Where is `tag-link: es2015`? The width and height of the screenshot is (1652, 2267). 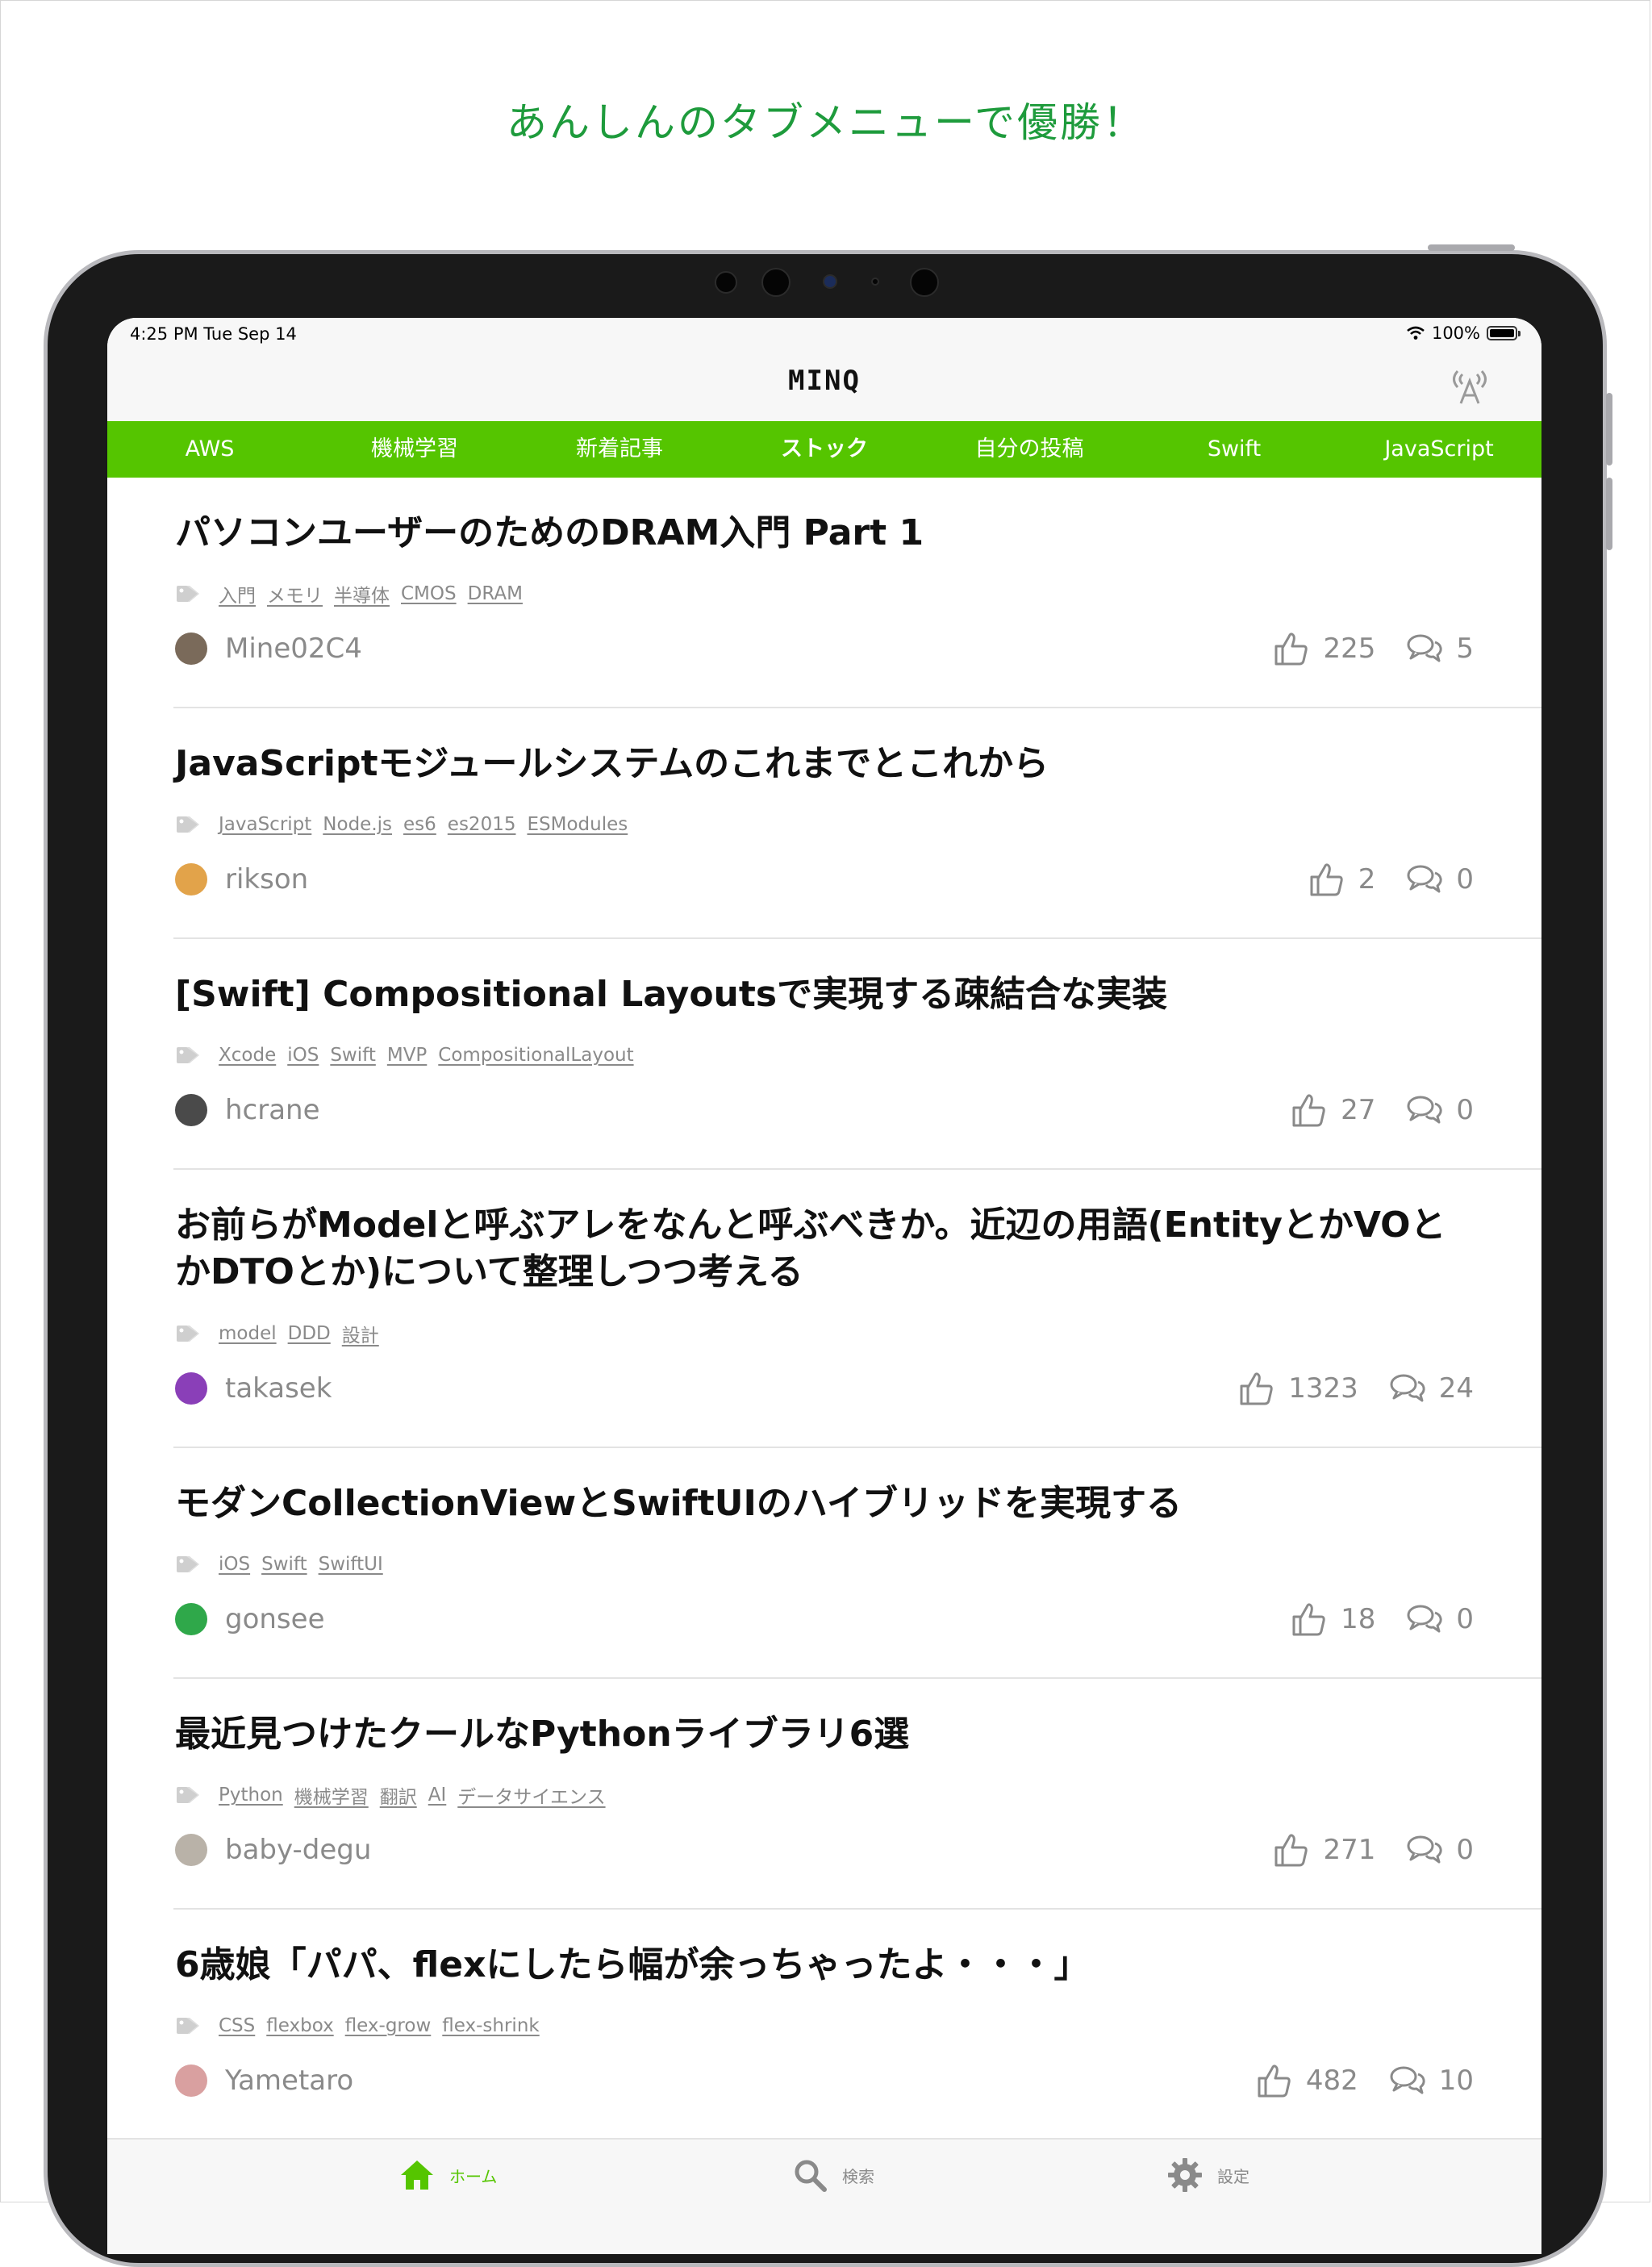
tag-link: es2015 is located at coordinates (482, 824).